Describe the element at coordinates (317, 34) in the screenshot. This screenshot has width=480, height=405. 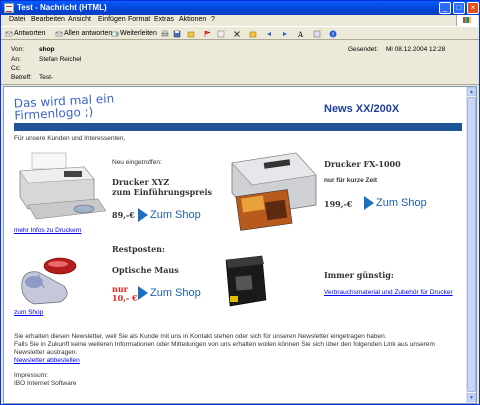
I see `options-icon` at that location.